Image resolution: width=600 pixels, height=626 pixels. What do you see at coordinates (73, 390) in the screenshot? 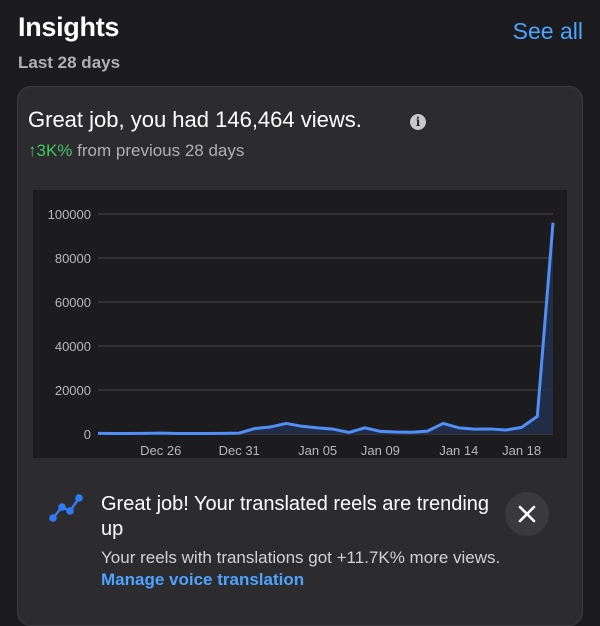
I see `y-tick-label: 20000` at bounding box center [73, 390].